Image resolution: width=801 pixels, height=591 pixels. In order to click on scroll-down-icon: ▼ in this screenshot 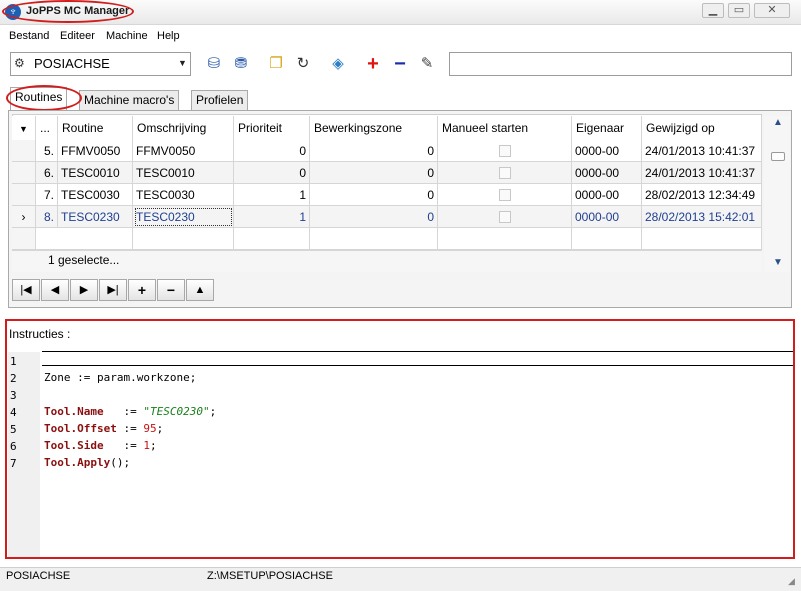, I will do `click(778, 262)`.